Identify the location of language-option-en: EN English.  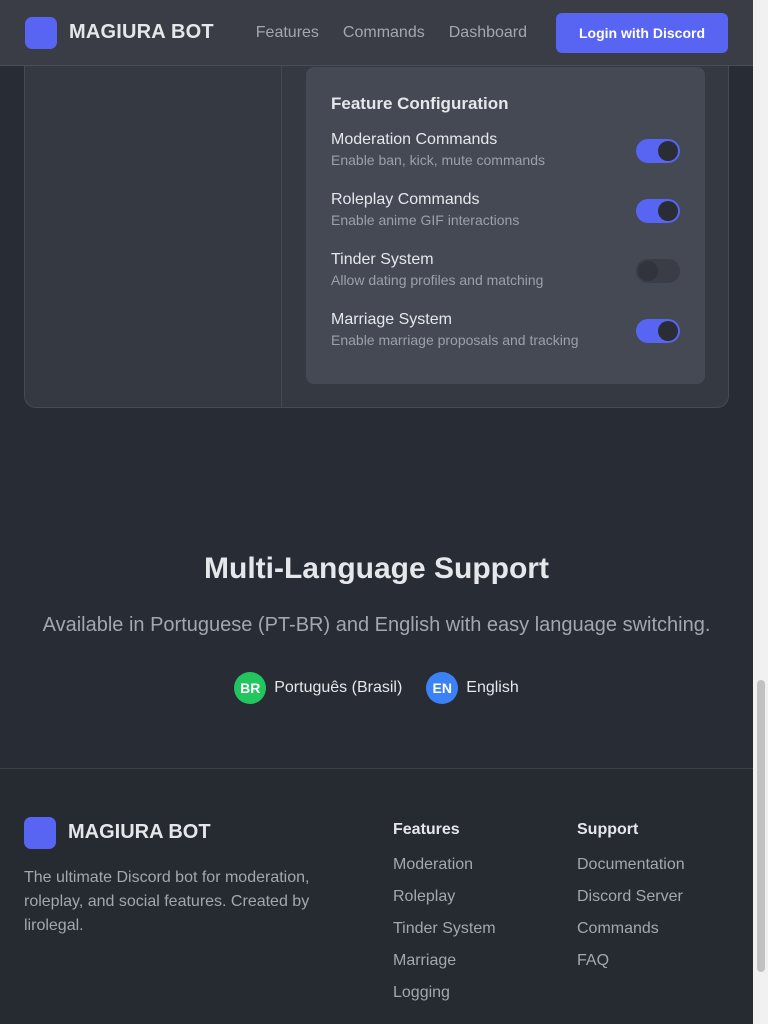
(472, 688).